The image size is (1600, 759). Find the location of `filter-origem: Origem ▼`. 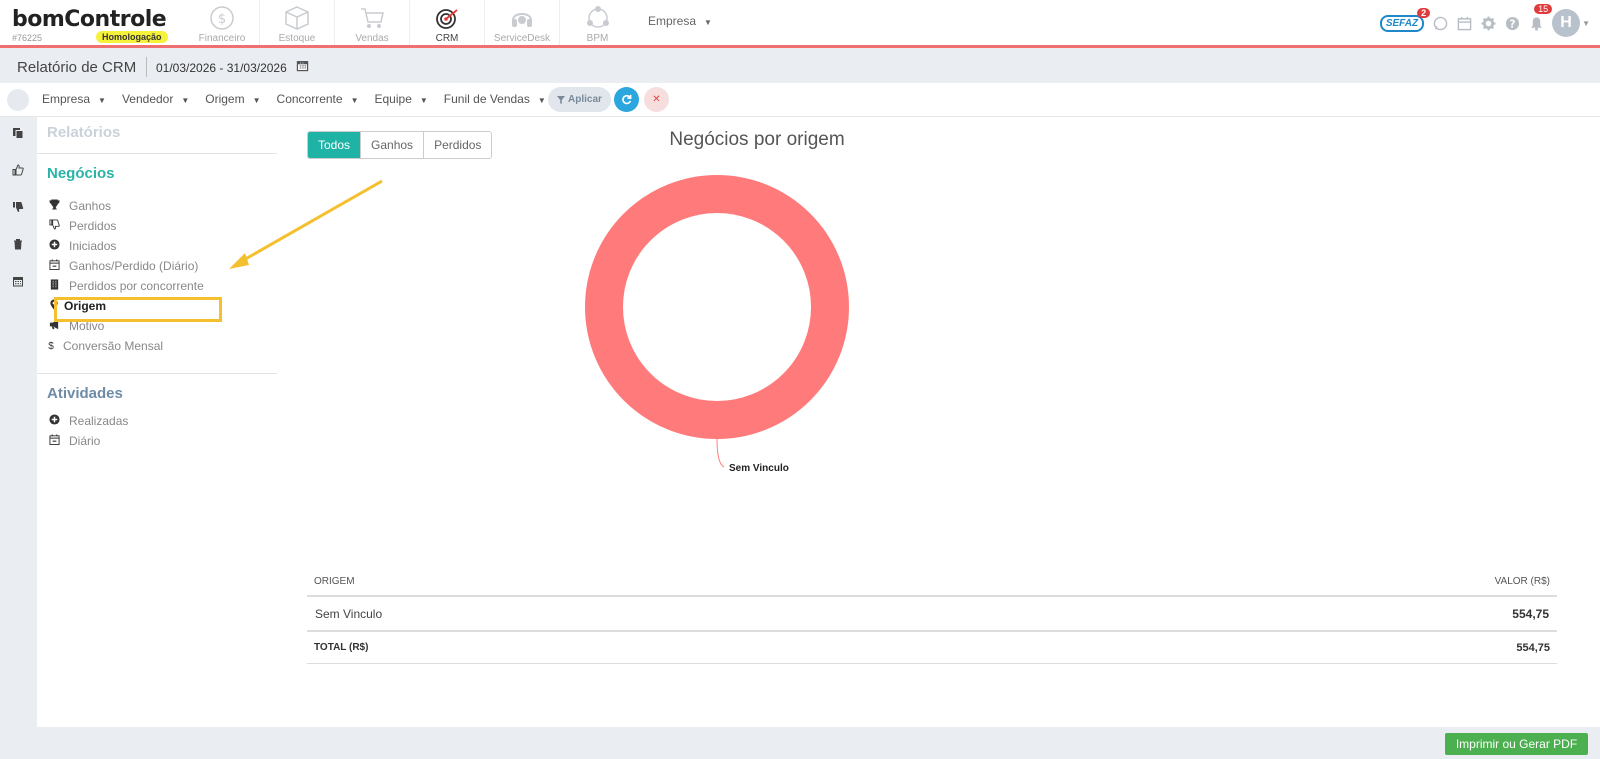

filter-origem: Origem ▼ is located at coordinates (232, 99).